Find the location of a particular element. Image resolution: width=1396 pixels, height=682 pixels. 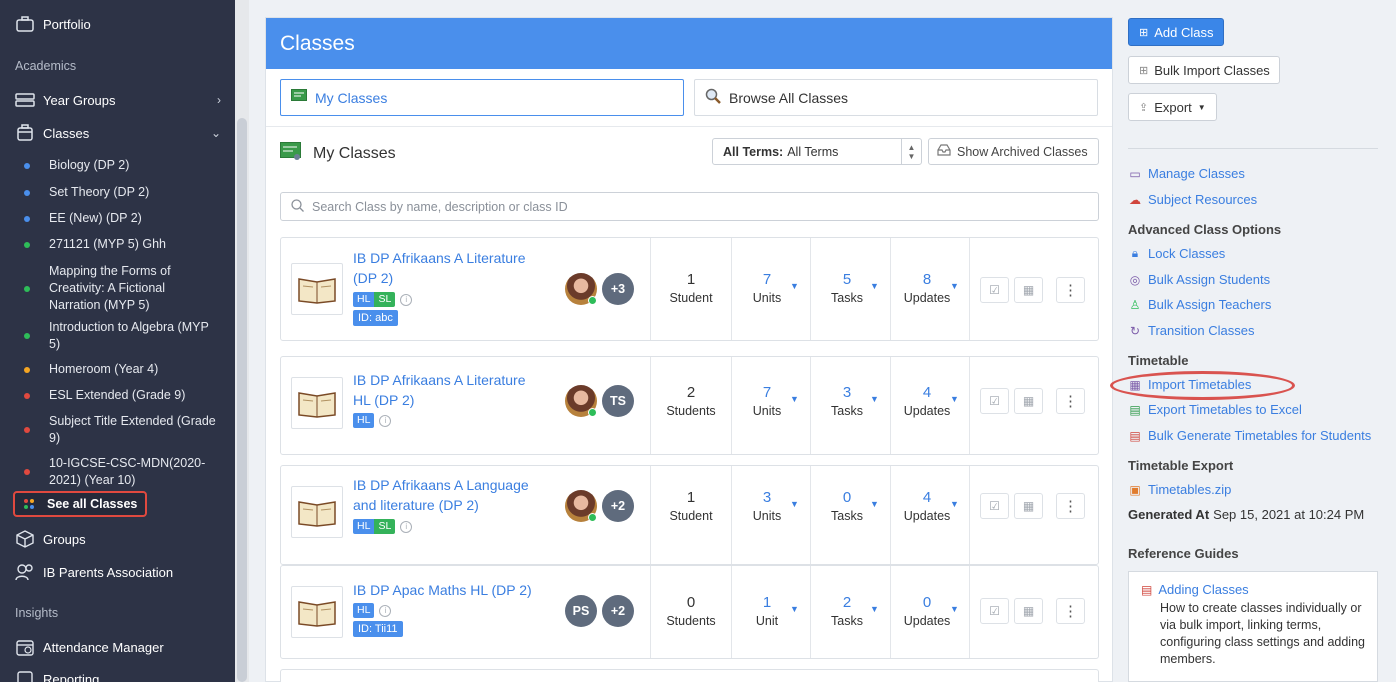

class-link: 10-IGCSE-CSC-MDN(2020-2021) (Year 10) is located at coordinates (115, 472).